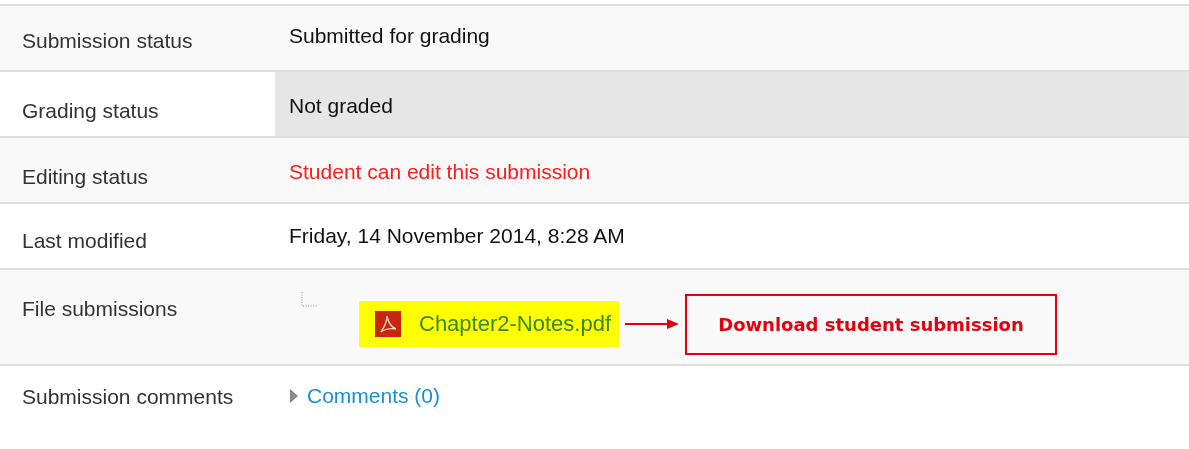 Image resolution: width=1189 pixels, height=449 pixels. Describe the element at coordinates (489, 324) in the screenshot. I see `file-link: Chapter2-Notes.pdf` at that location.